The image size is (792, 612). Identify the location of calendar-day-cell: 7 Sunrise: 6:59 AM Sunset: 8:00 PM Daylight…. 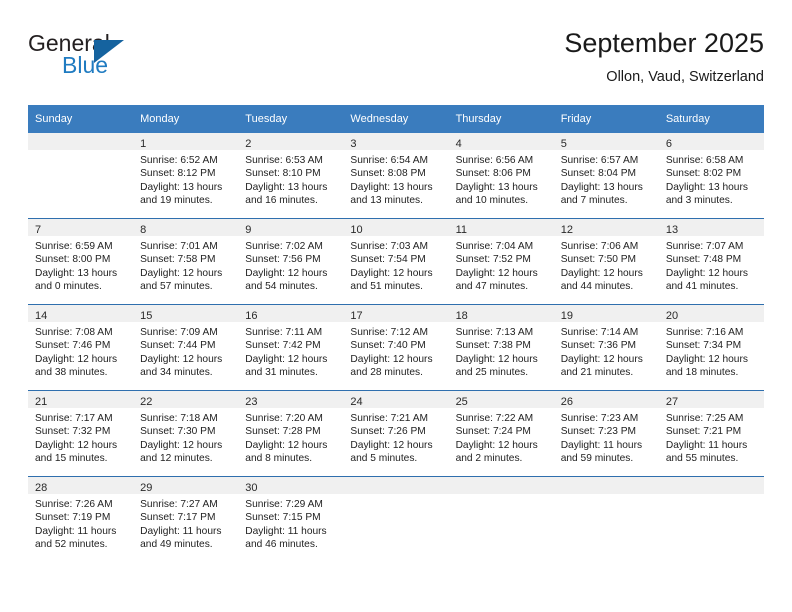
(81, 261).